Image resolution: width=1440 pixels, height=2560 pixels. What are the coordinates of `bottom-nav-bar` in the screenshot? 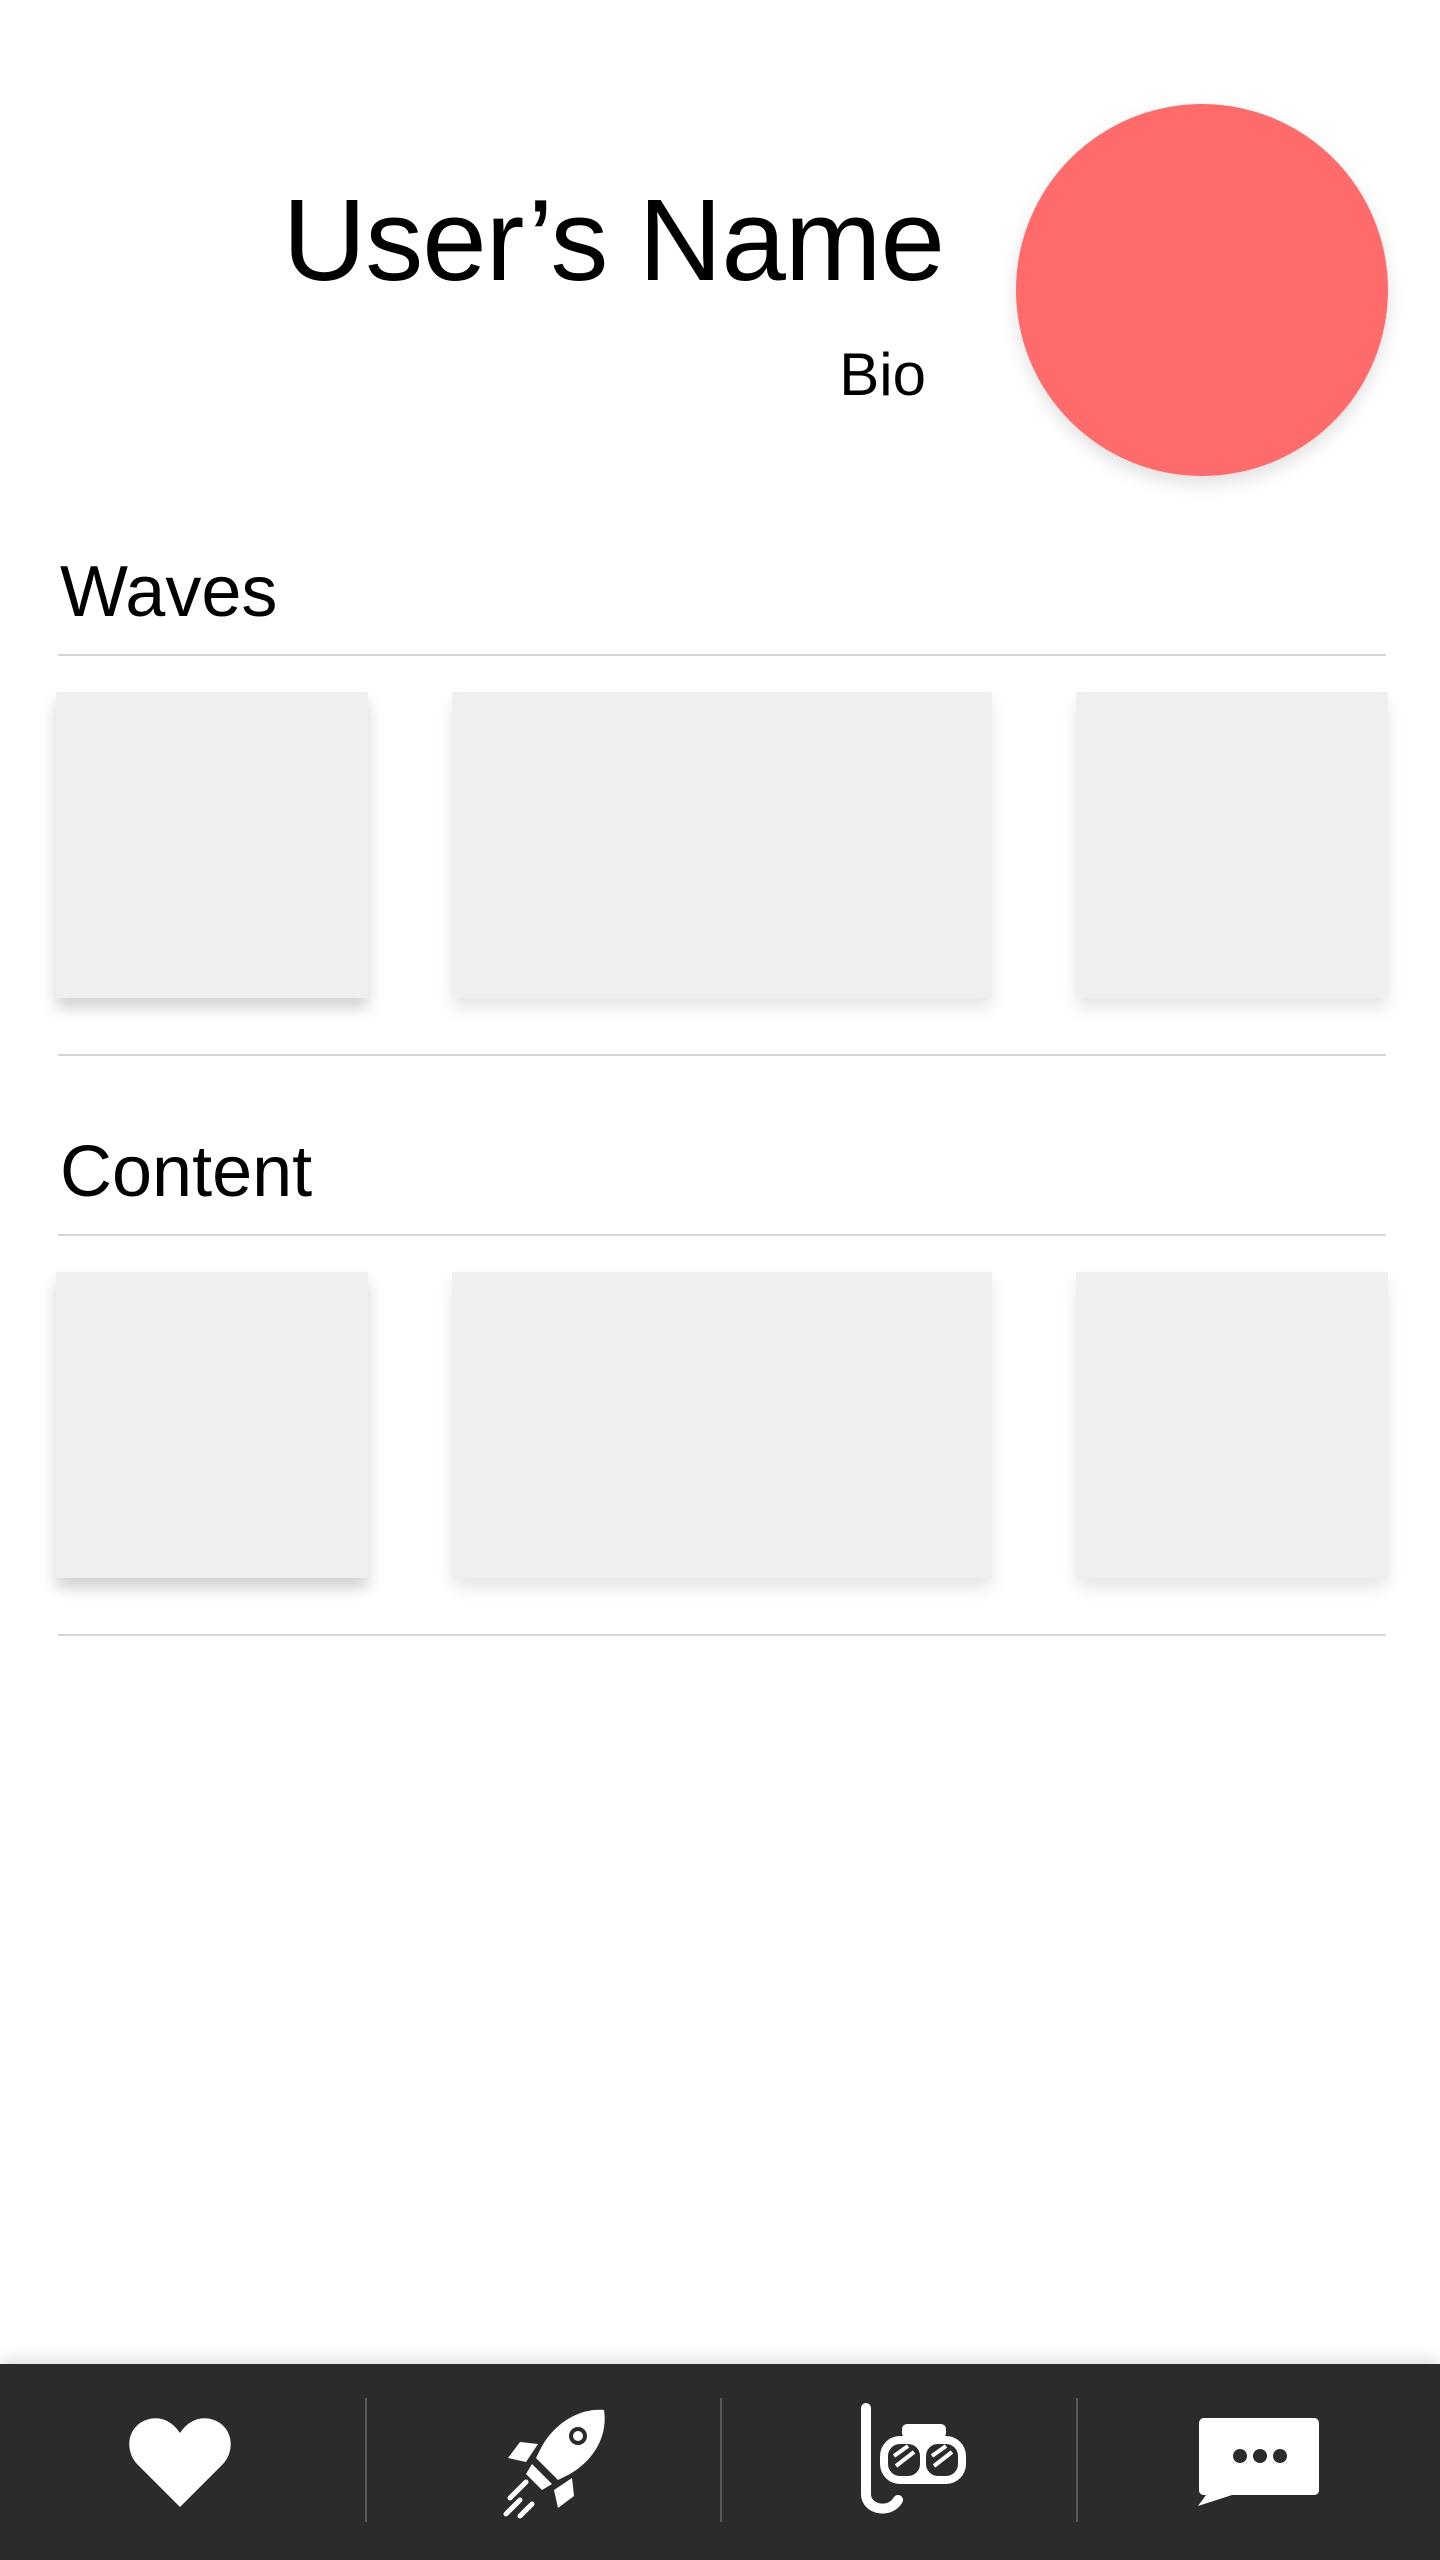 It's located at (720, 2462).